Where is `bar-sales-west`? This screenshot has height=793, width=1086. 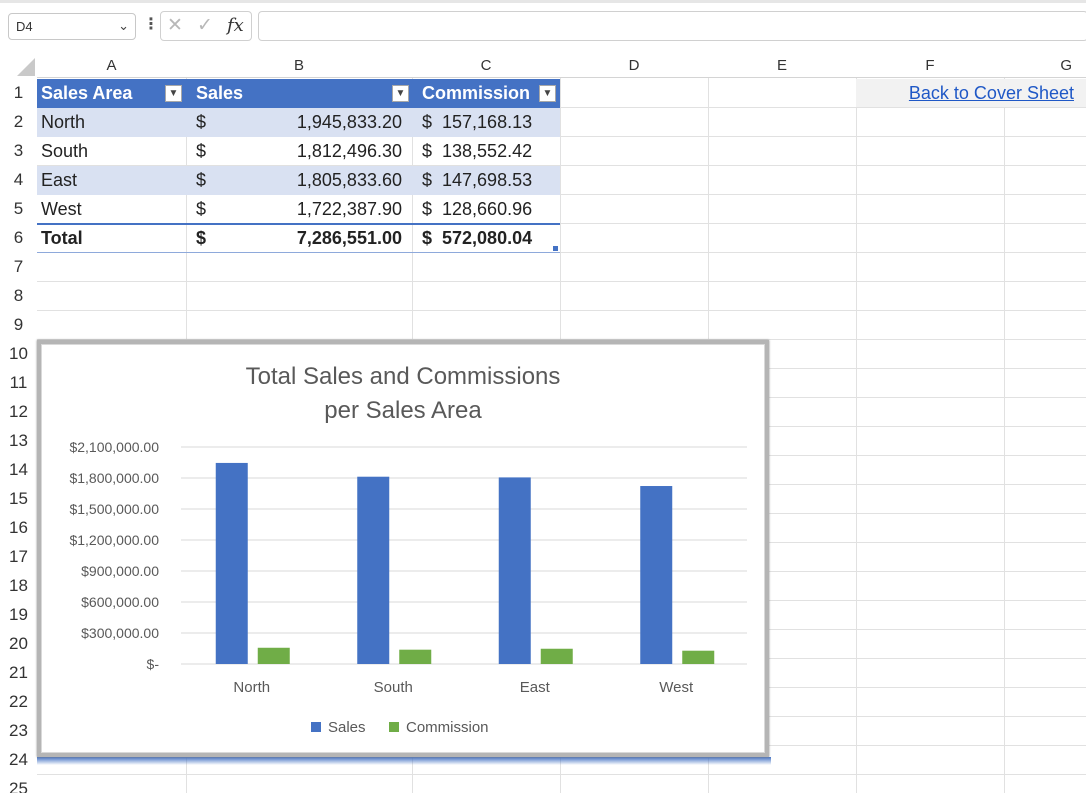 bar-sales-west is located at coordinates (656, 575).